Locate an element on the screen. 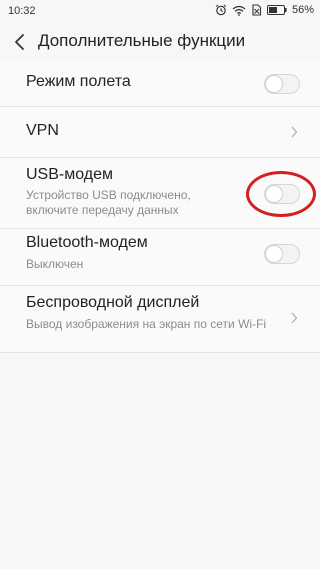  list-item-vpn: VPN is located at coordinates (160, 132).